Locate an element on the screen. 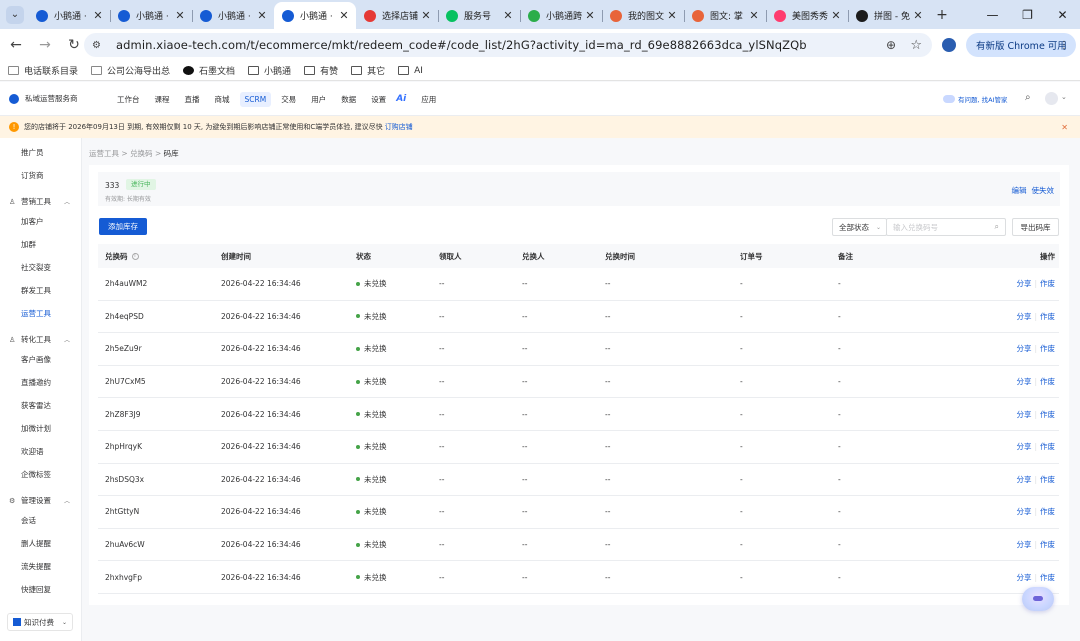 This screenshot has width=1080, height=641. sidebar-item: 推广员 is located at coordinates (32, 152).